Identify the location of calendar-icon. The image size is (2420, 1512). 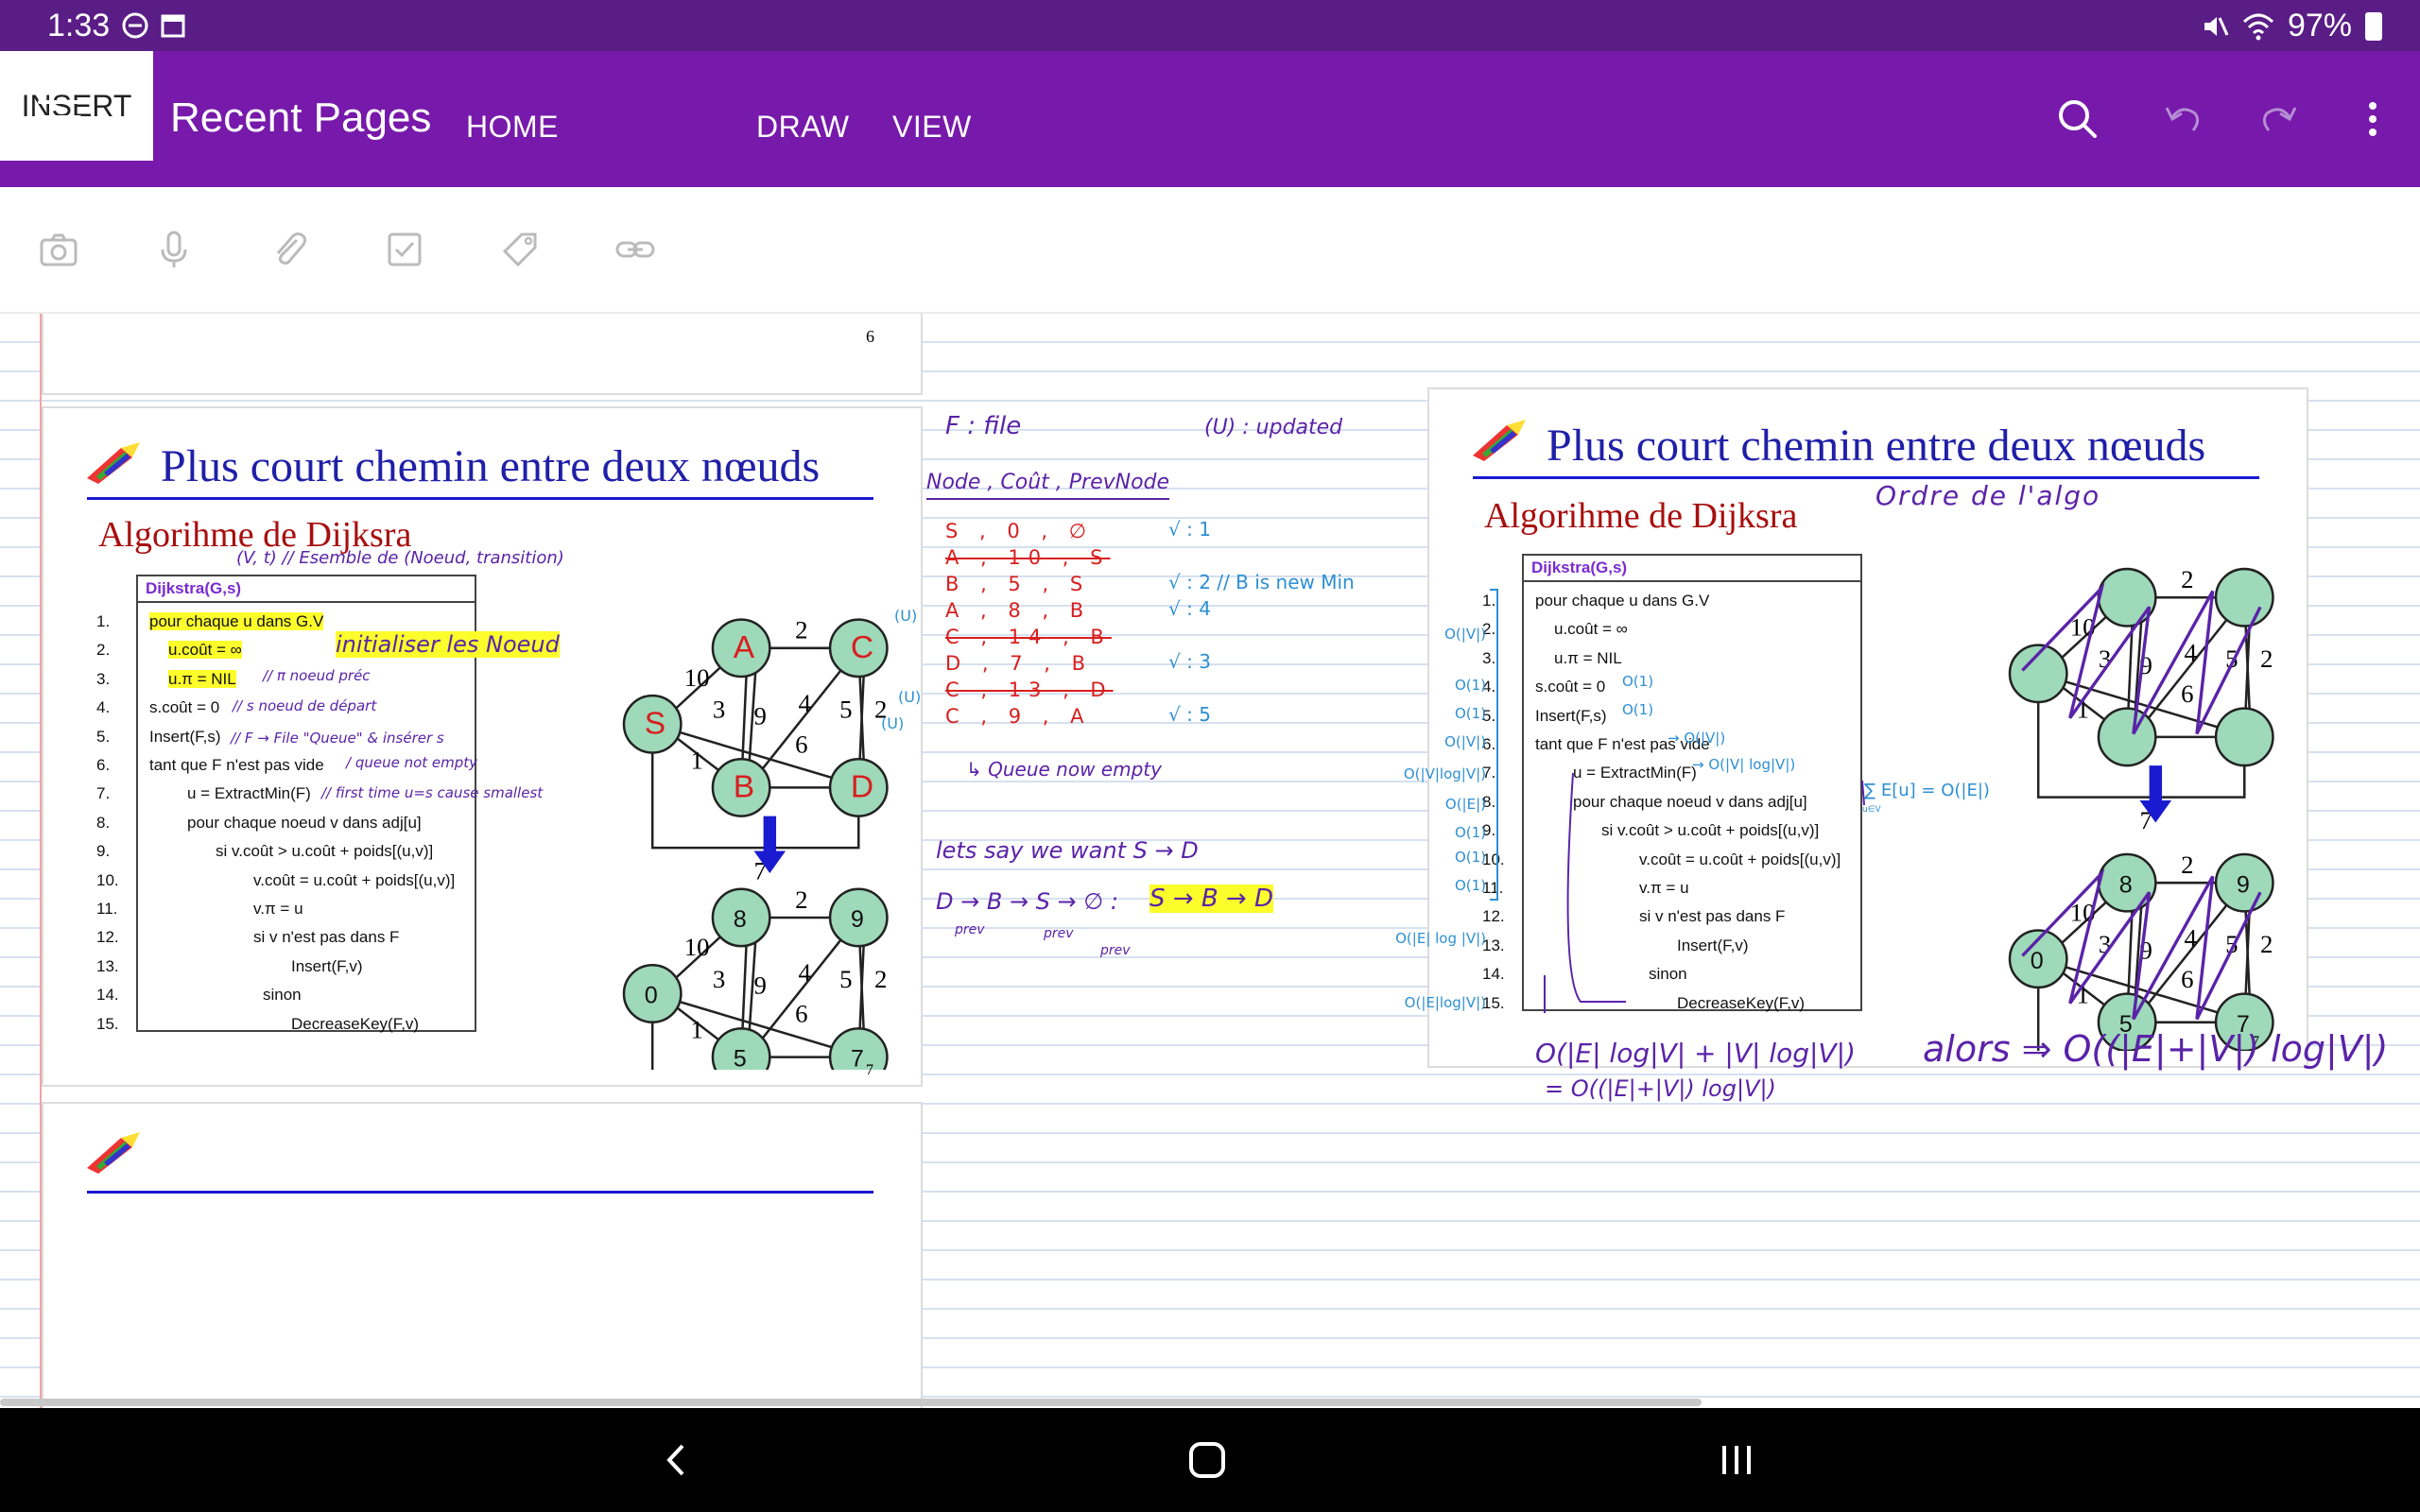
(173, 26).